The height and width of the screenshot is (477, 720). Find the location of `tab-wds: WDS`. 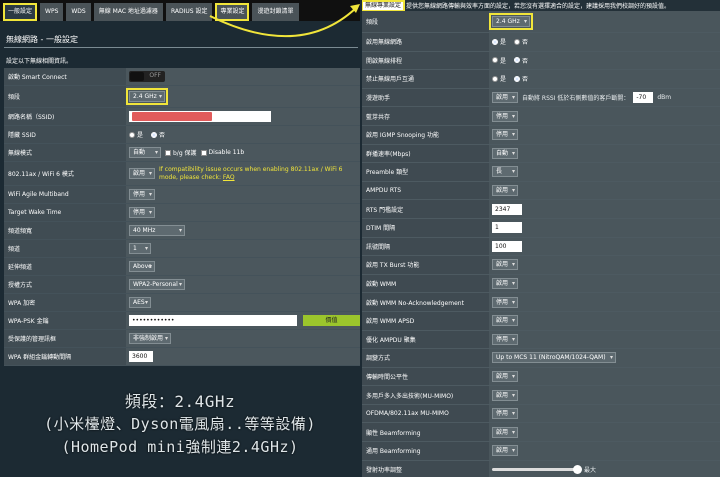

tab-wds: WDS is located at coordinates (78, 12).